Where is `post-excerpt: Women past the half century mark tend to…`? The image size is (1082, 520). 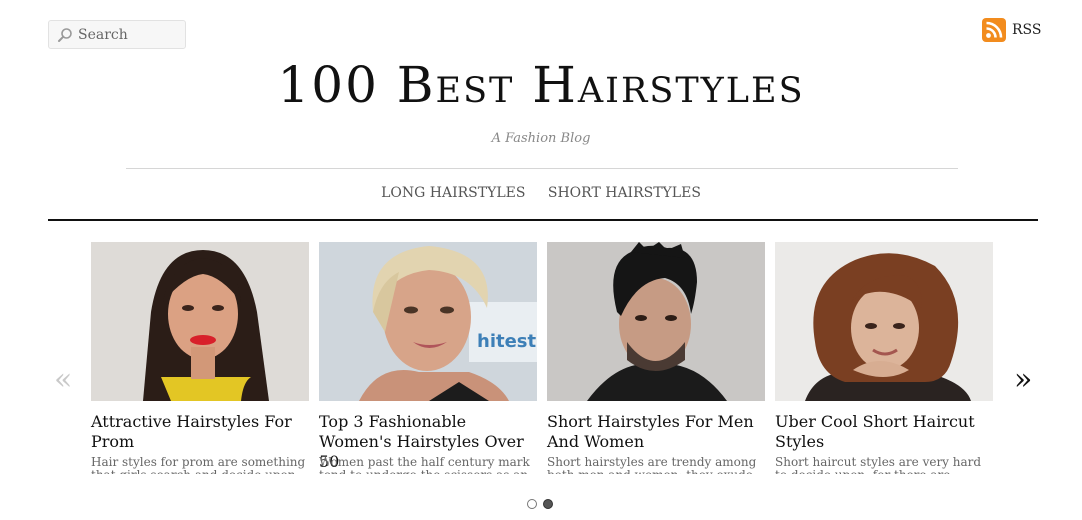
post-excerpt: Women past the half century mark tend to… is located at coordinates (424, 465).